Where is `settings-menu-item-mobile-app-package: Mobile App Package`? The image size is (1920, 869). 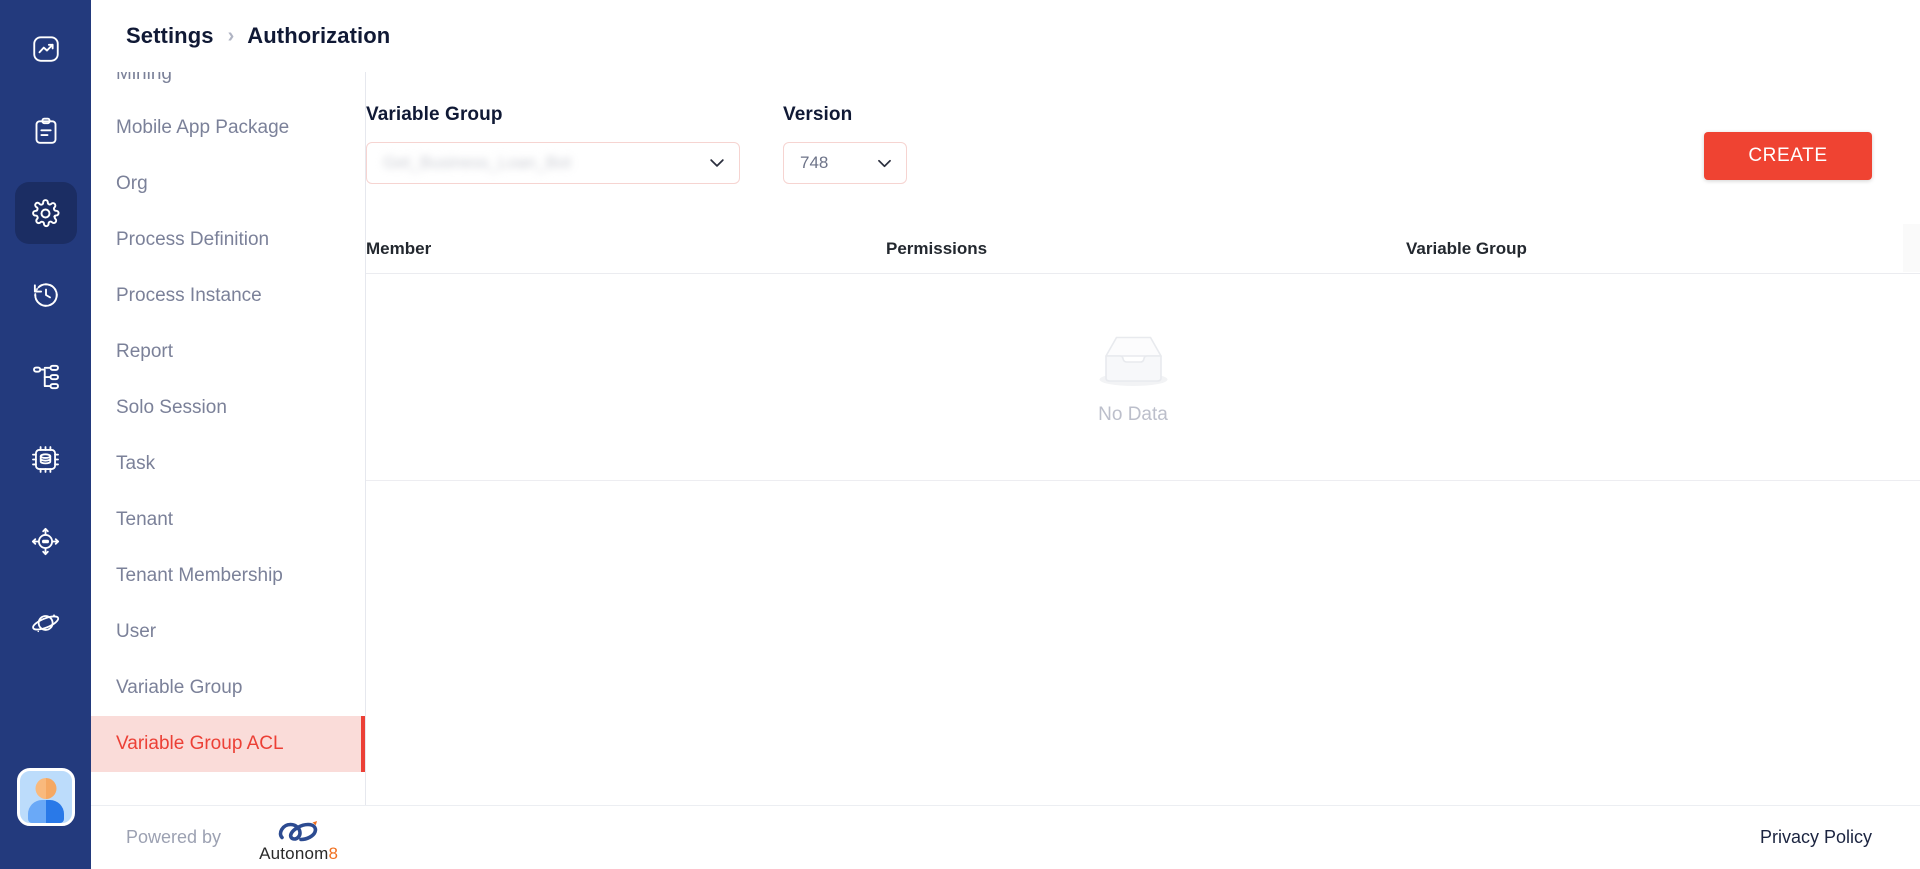
settings-menu-item-mobile-app-package: Mobile App Package is located at coordinates (228, 128).